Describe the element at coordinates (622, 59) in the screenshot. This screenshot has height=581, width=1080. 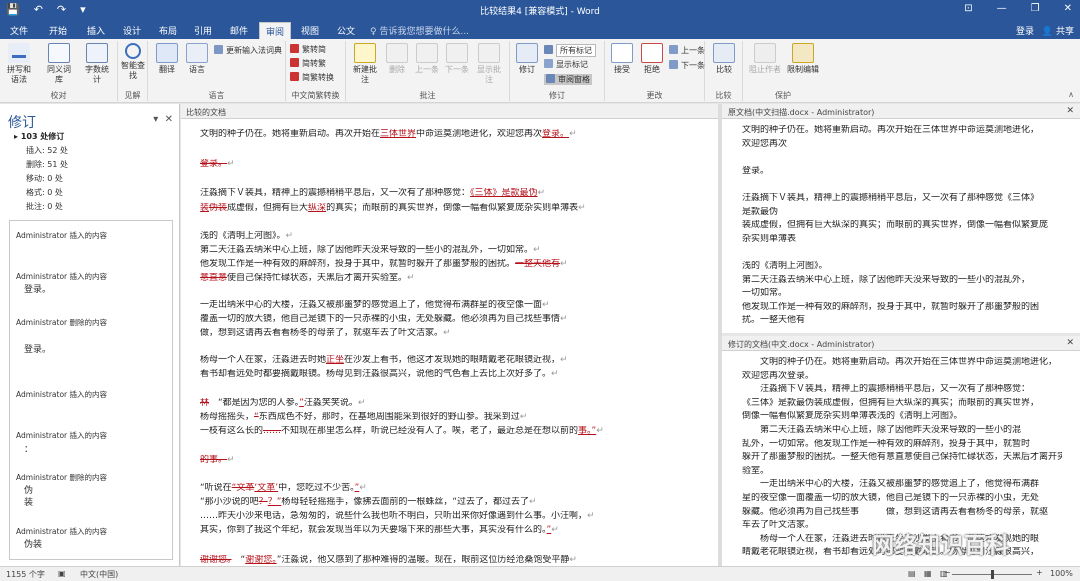
I see `accept-button: 接受` at that location.